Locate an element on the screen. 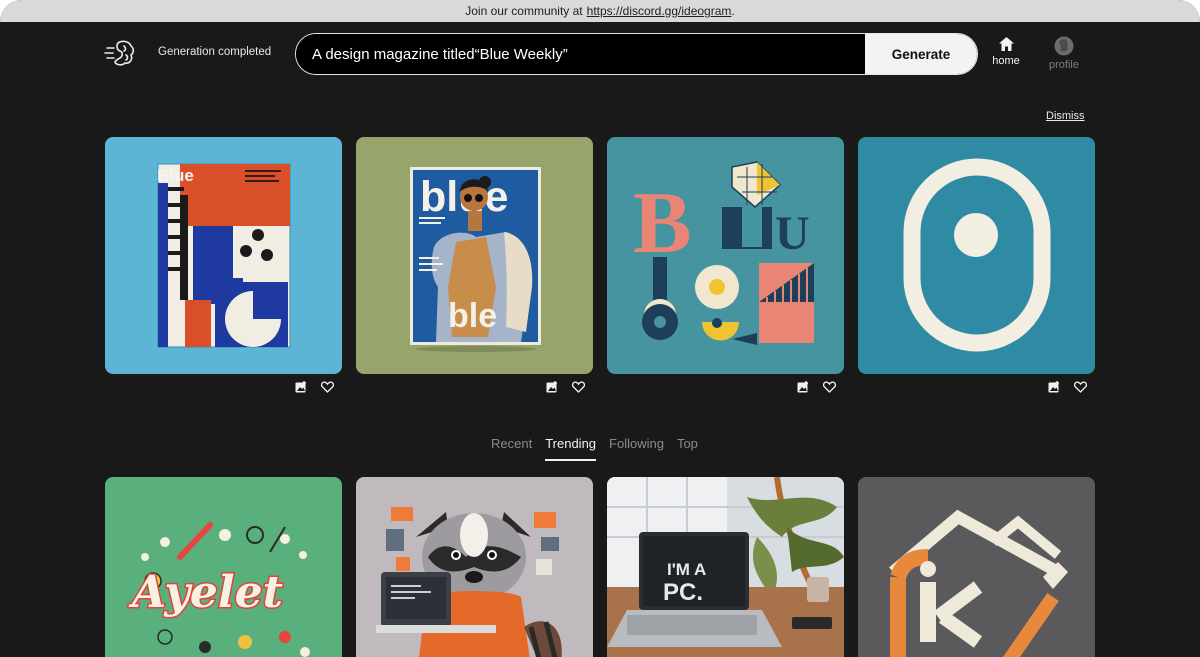 The height and width of the screenshot is (657, 1200). prompt-bar: Generate is located at coordinates (636, 54).